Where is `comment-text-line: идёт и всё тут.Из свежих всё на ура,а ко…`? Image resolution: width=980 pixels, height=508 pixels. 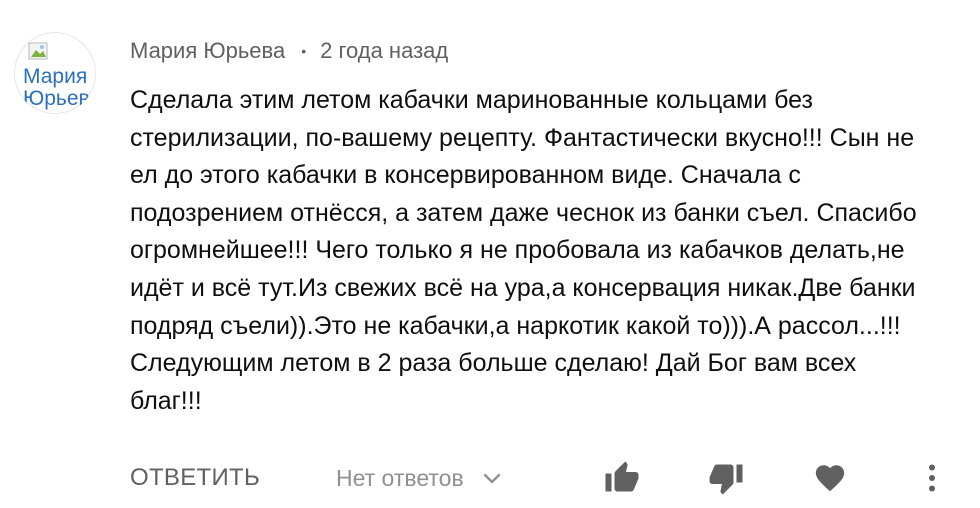
comment-text-line: идёт и всё тут.Из свежих всё на ура,а ко… is located at coordinates (523, 287).